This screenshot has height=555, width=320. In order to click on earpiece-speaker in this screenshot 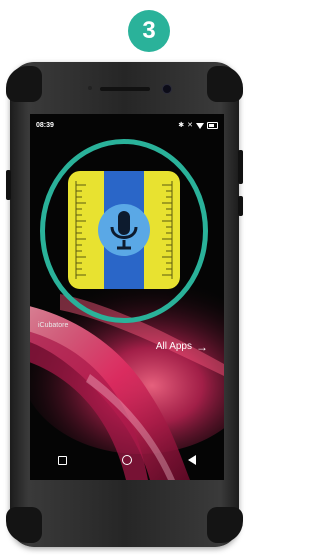, I will do `click(125, 89)`.